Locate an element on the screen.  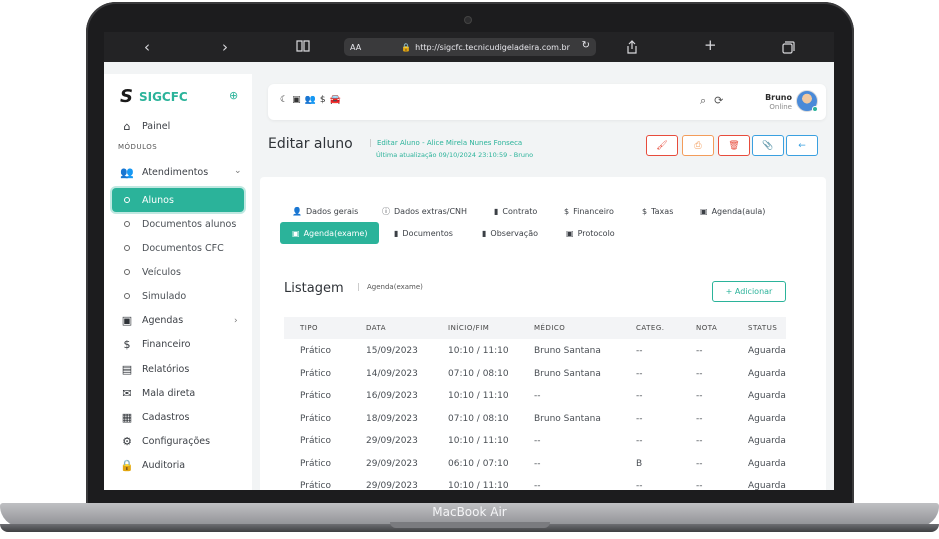
tab-label: Dados gerais is located at coordinates (332, 211).